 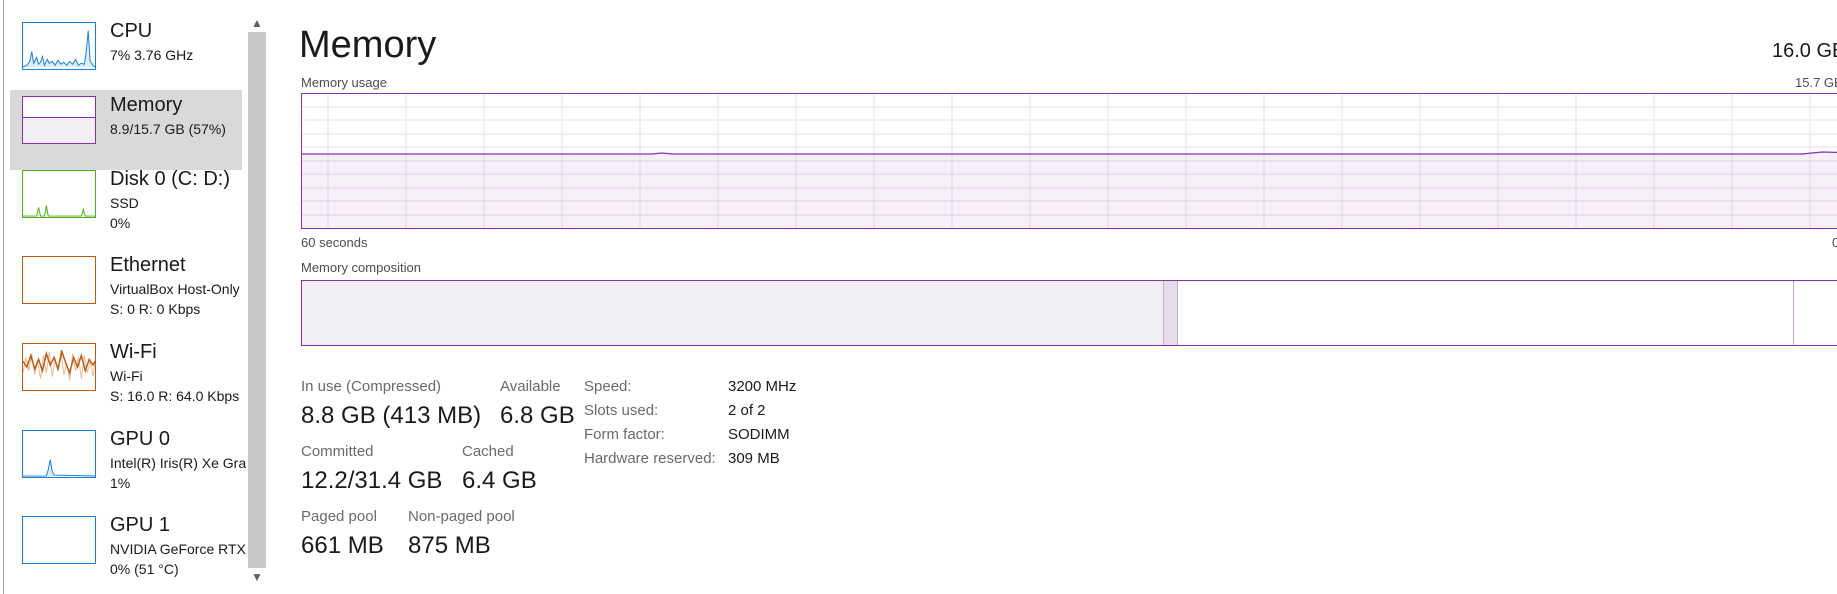 I want to click on time-axis-start: 60 seconds, so click(x=334, y=242).